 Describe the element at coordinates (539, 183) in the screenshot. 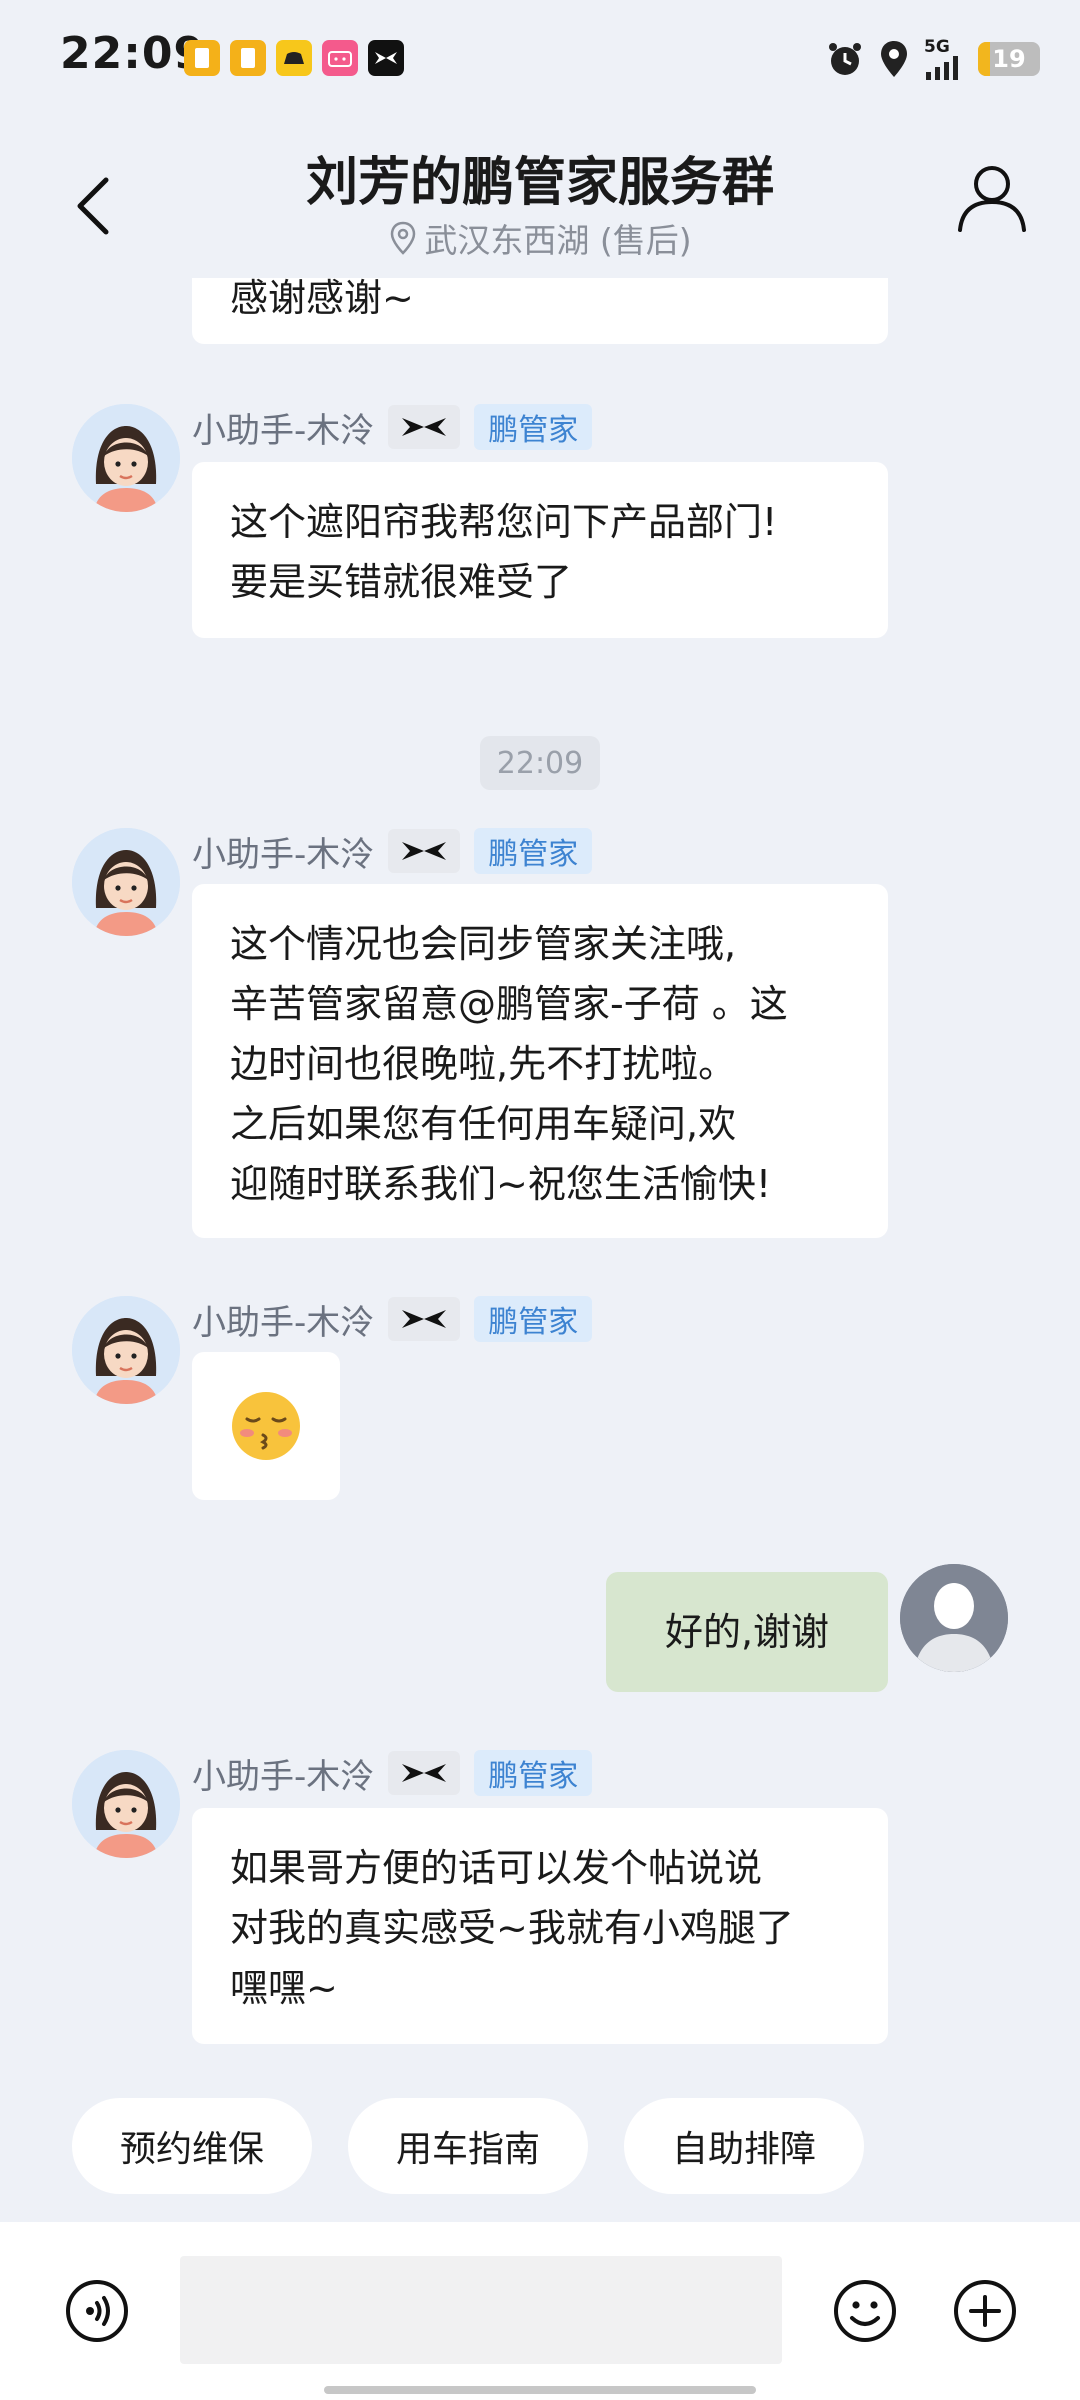

I see `page-title: 刘芳的鹏管家服务群` at that location.